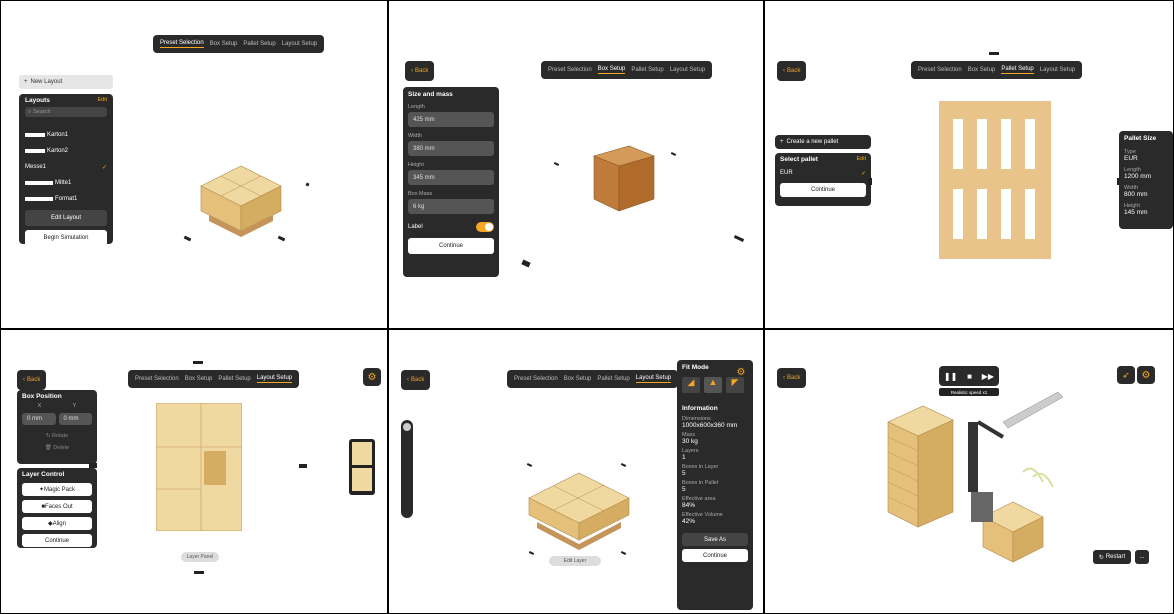 This screenshot has height=614, width=1174. I want to click on list-item: Messe1 ✓, so click(66, 167).